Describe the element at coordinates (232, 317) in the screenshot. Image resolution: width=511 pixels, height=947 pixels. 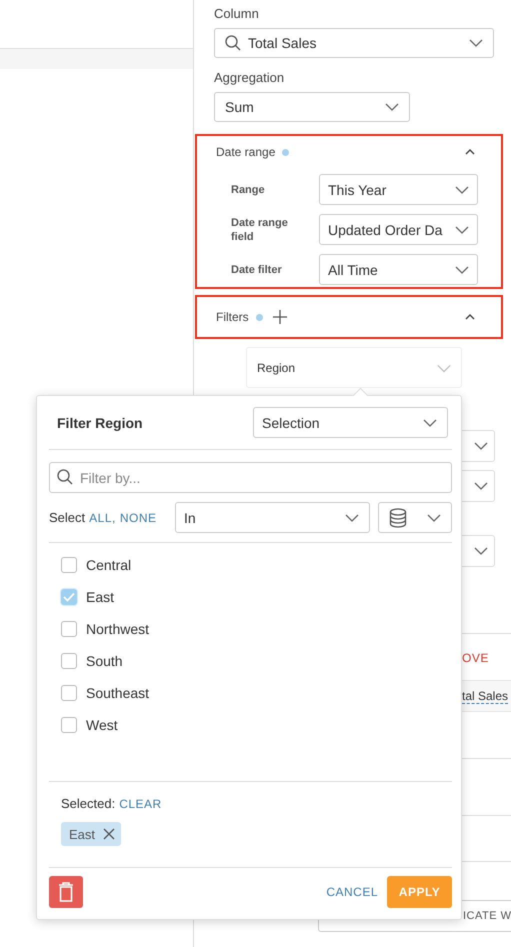
I see `section-title: Filters` at that location.